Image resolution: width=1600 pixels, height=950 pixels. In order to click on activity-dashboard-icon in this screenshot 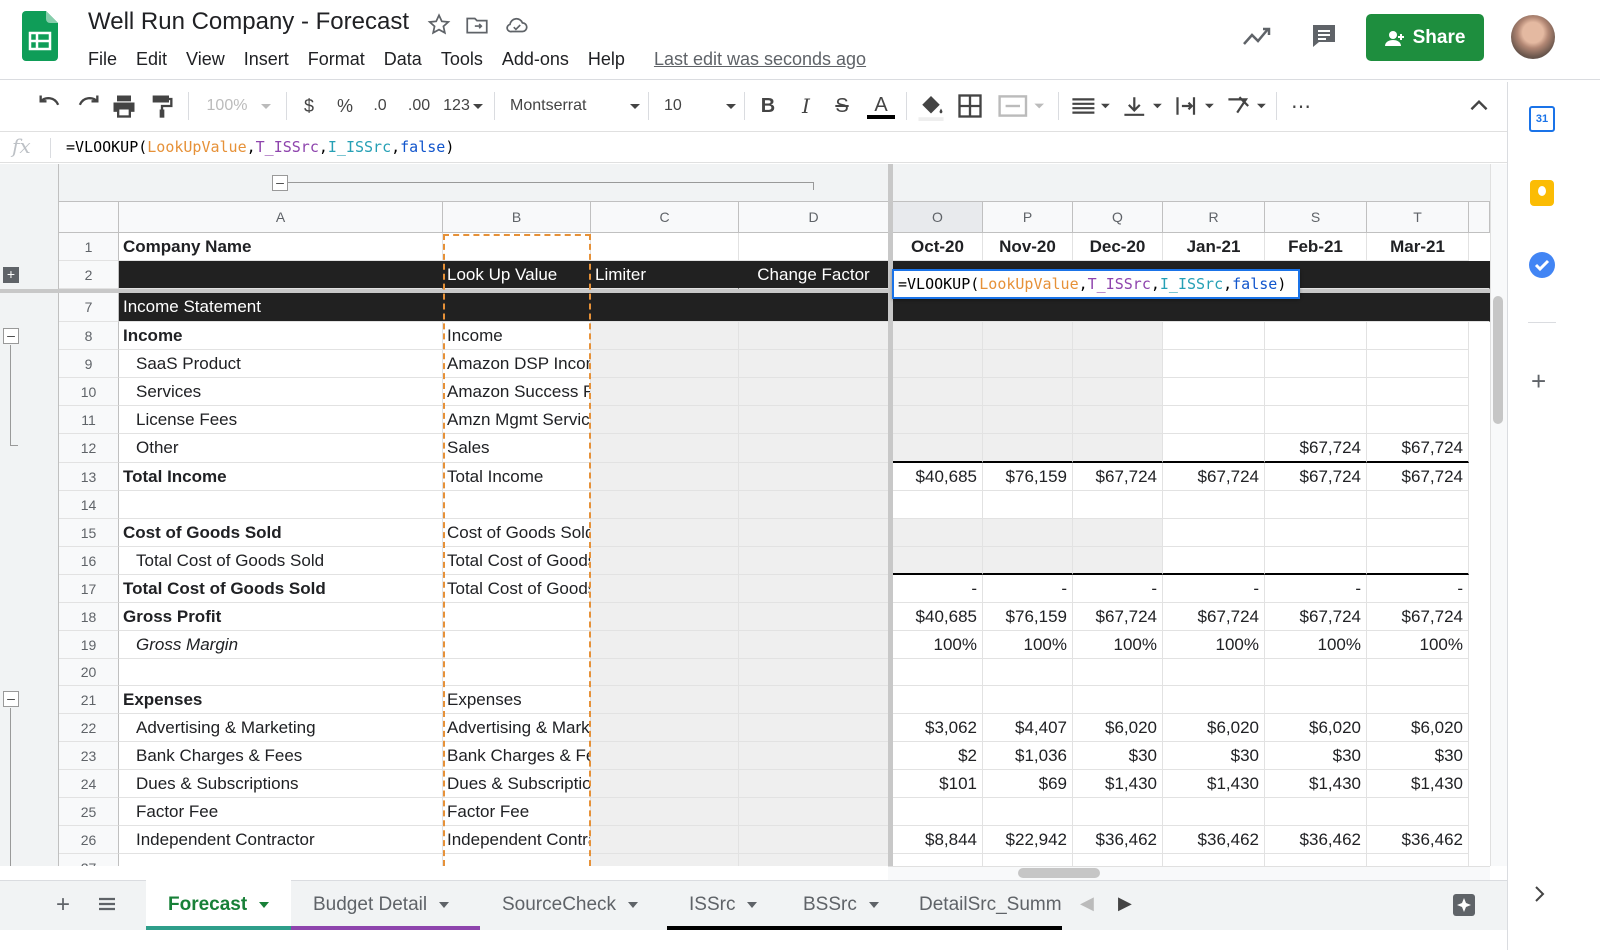, I will do `click(1257, 37)`.